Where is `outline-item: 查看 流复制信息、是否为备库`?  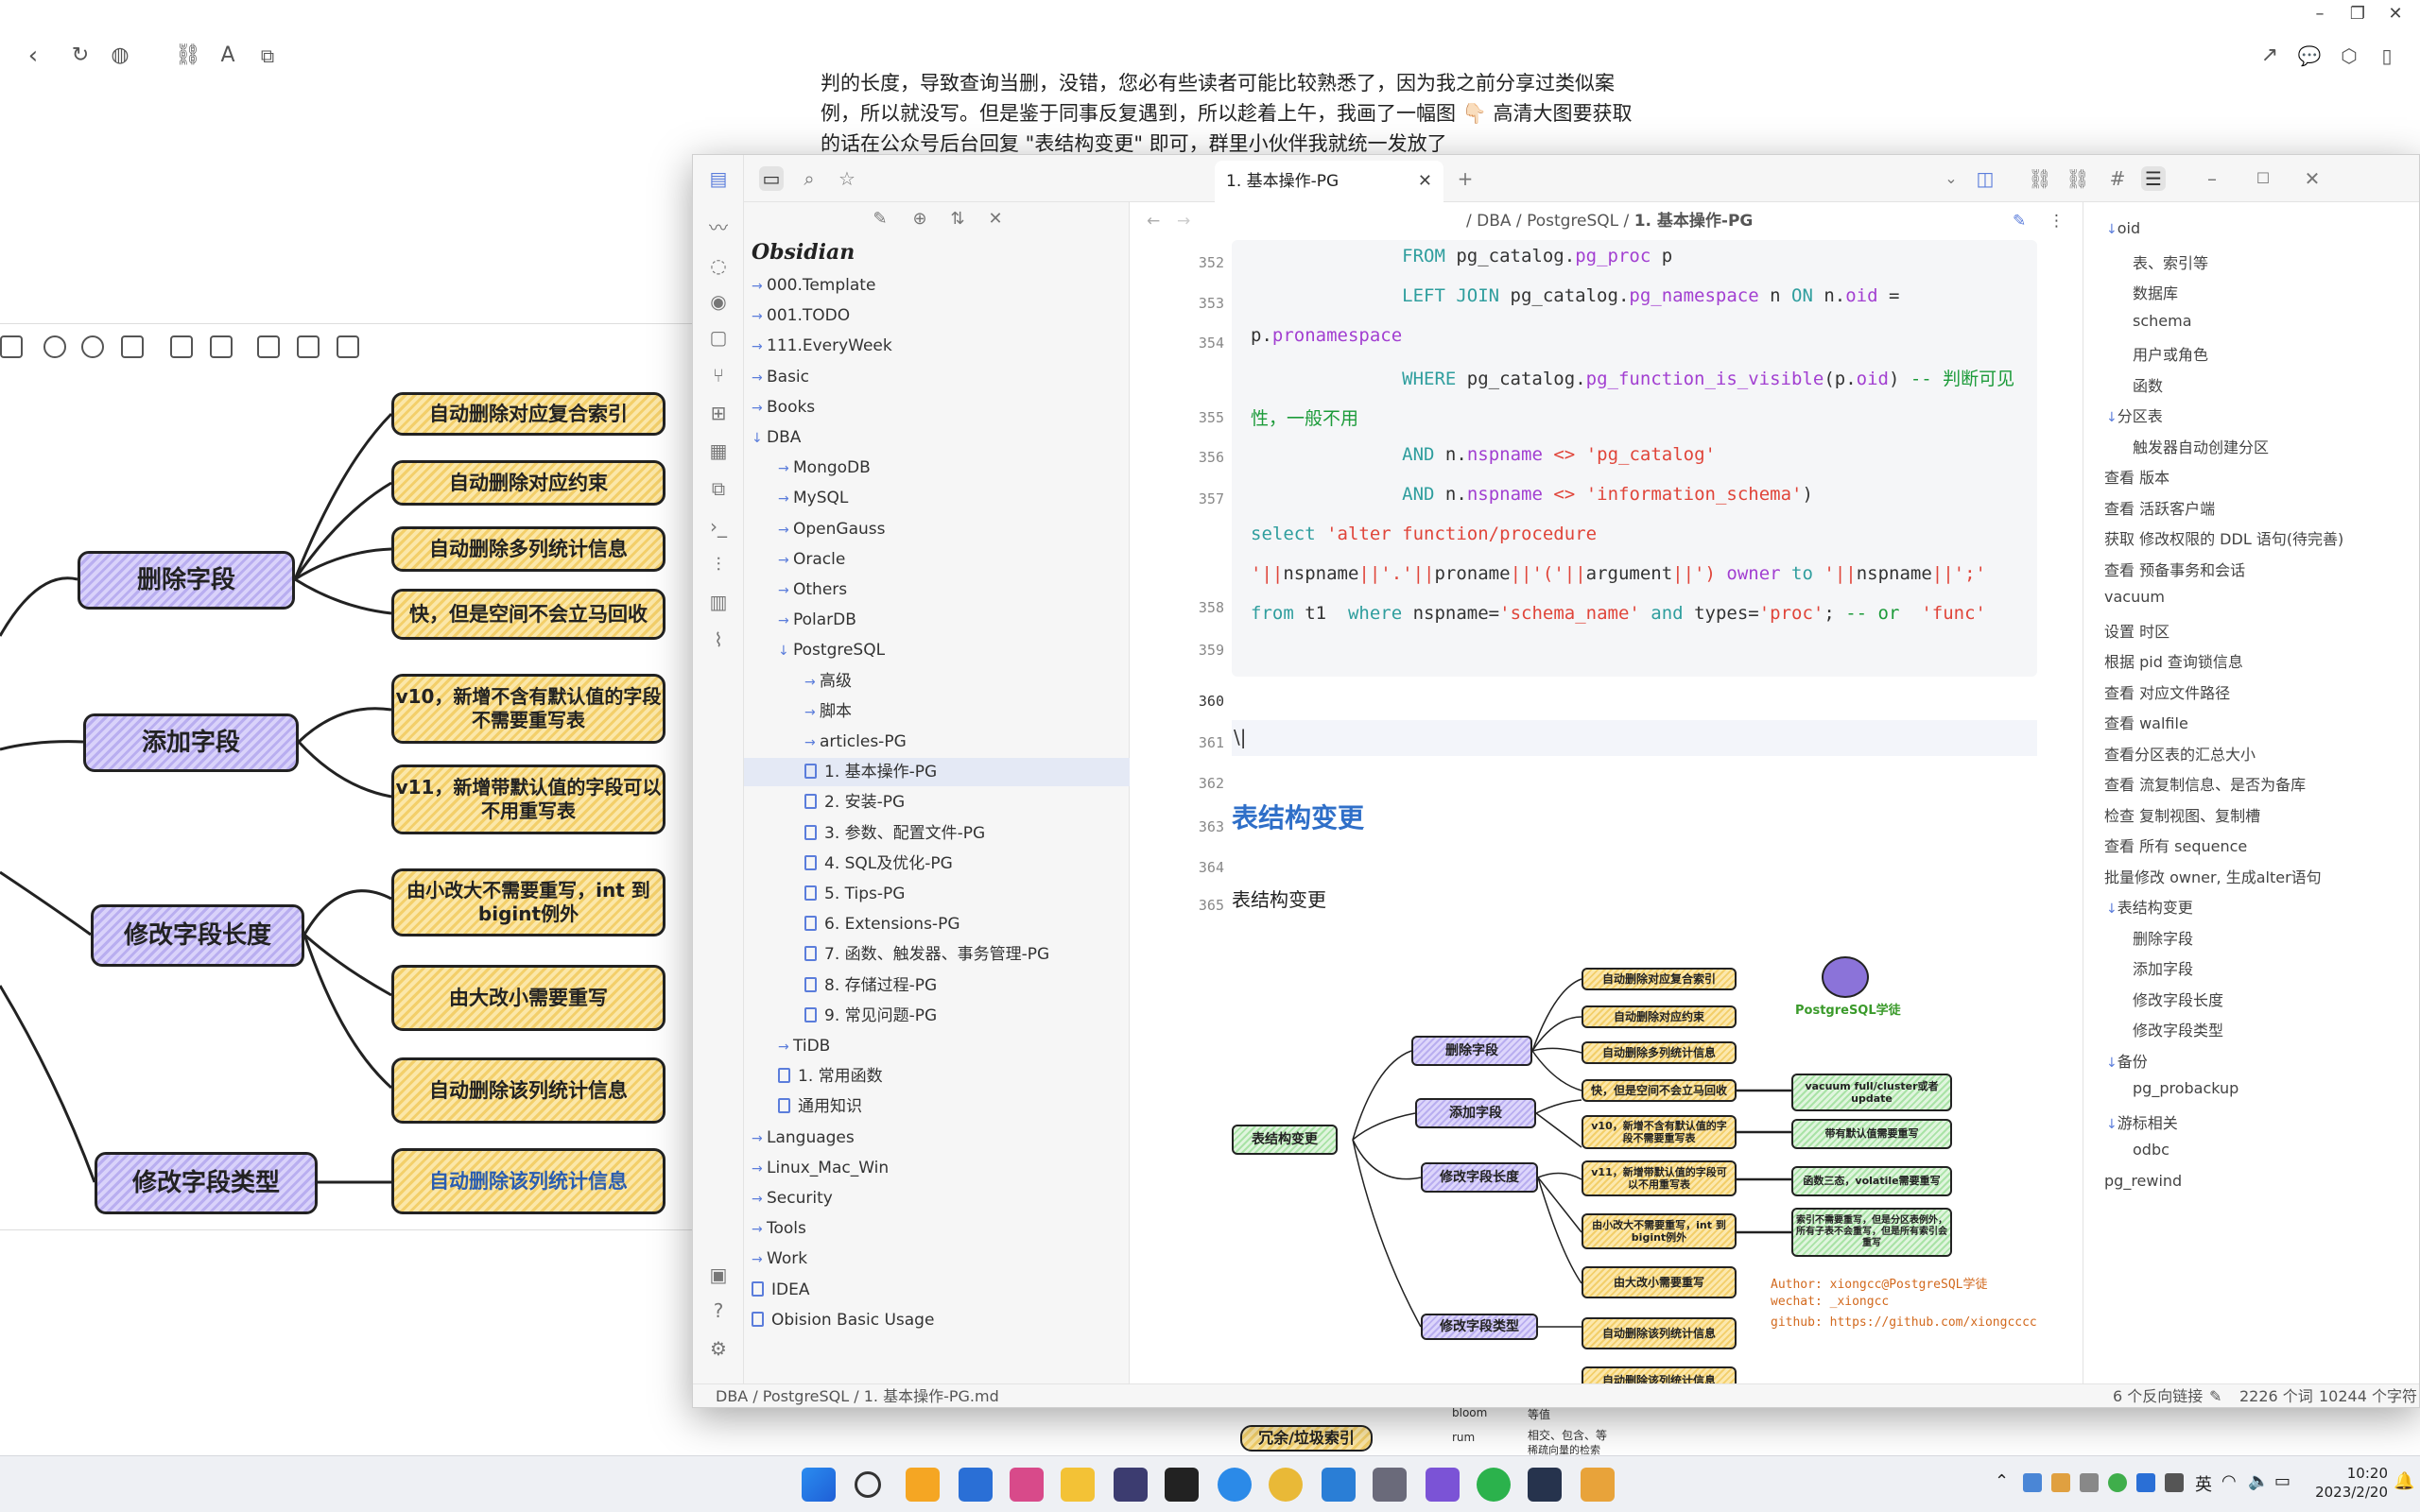
outline-item: 查看 流复制信息、是否为备库 is located at coordinates (2205, 783).